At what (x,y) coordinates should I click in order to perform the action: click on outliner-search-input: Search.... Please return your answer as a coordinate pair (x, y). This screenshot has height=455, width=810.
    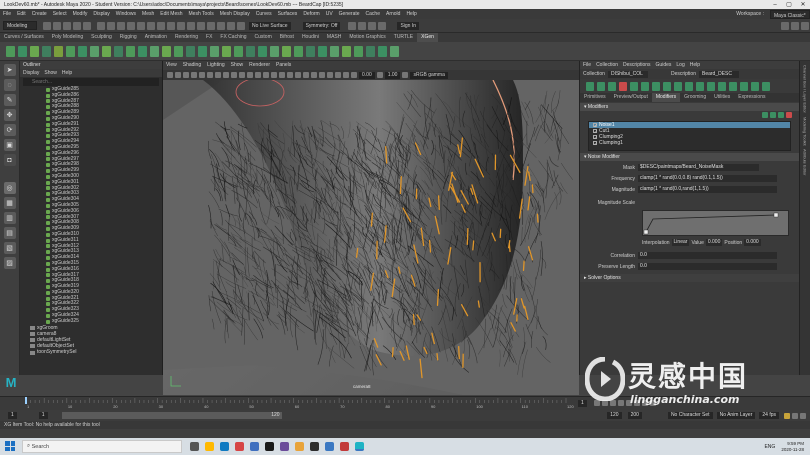
    Looking at the image, I should click on (91, 82).